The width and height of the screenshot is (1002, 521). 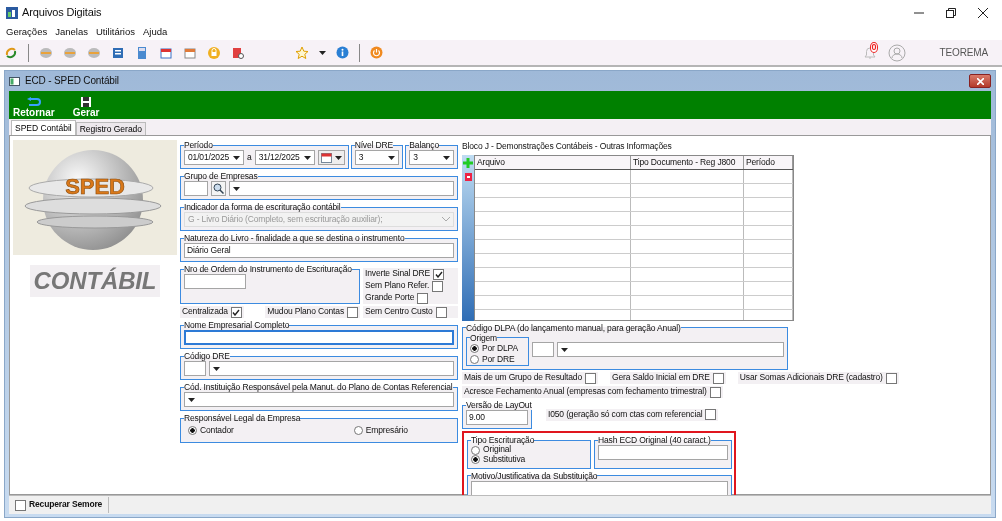 I want to click on menu-item: Gerações, so click(x=27, y=32).